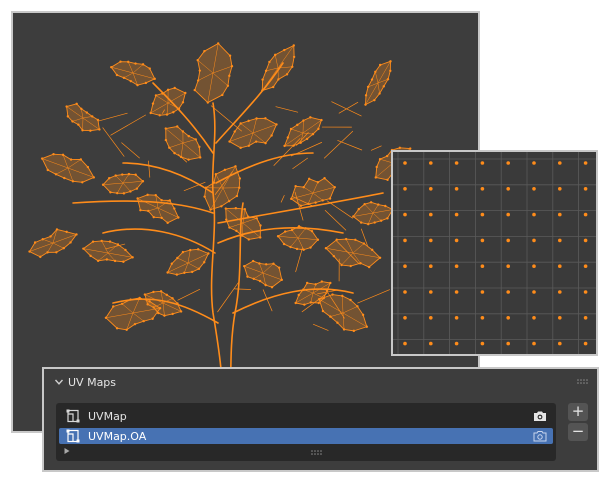  Describe the element at coordinates (306, 416) in the screenshot. I see `list-item: UVMap` at that location.